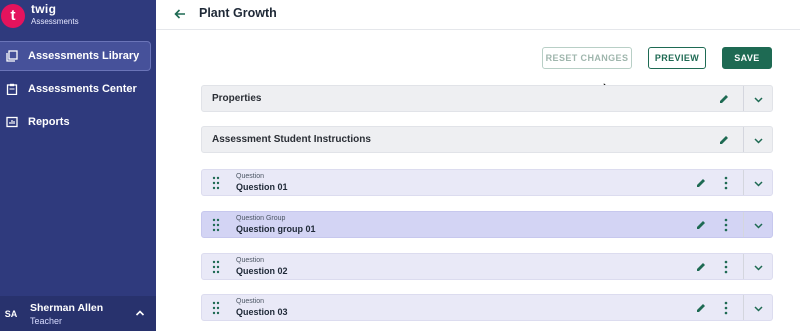 The height and width of the screenshot is (331, 800). Describe the element at coordinates (262, 187) in the screenshot. I see `item-name: Question 01` at that location.